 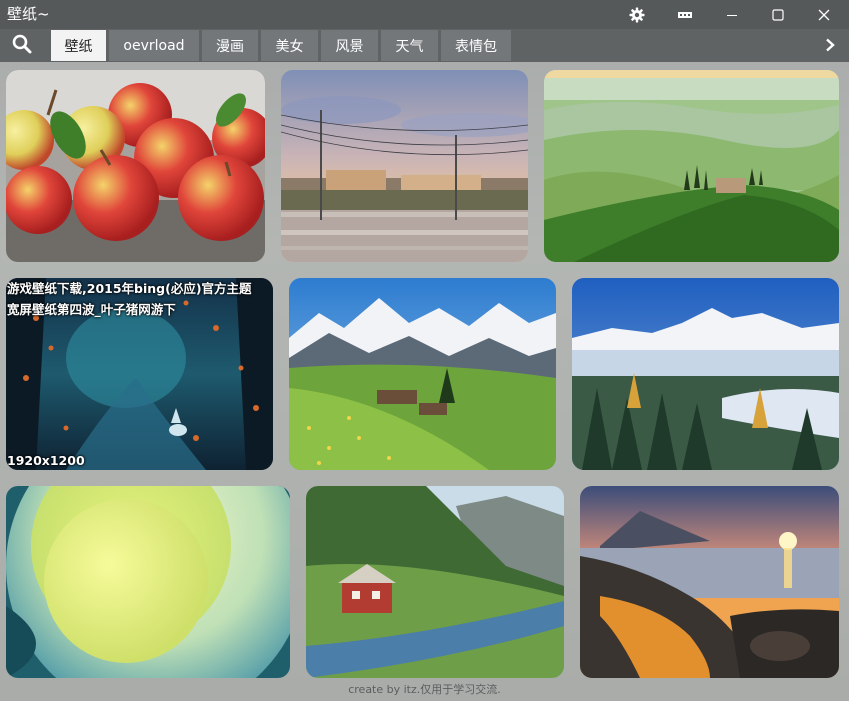 I want to click on window-title: 壁纸~, so click(x=28, y=14).